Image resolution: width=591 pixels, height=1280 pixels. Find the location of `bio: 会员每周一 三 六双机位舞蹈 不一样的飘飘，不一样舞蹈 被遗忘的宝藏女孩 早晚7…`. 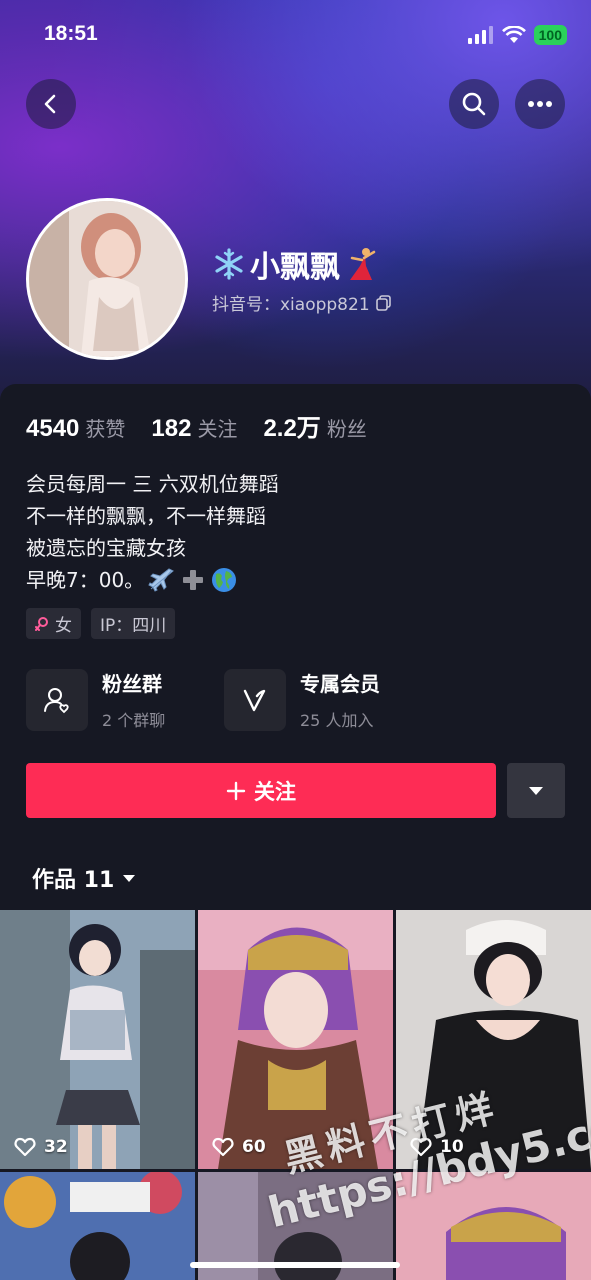

bio: 会员每周一 三 六双机位舞蹈 不一样的飘飘，不一样舞蹈 被遗忘的宝藏女孩 早晚7… is located at coordinates (152, 532).